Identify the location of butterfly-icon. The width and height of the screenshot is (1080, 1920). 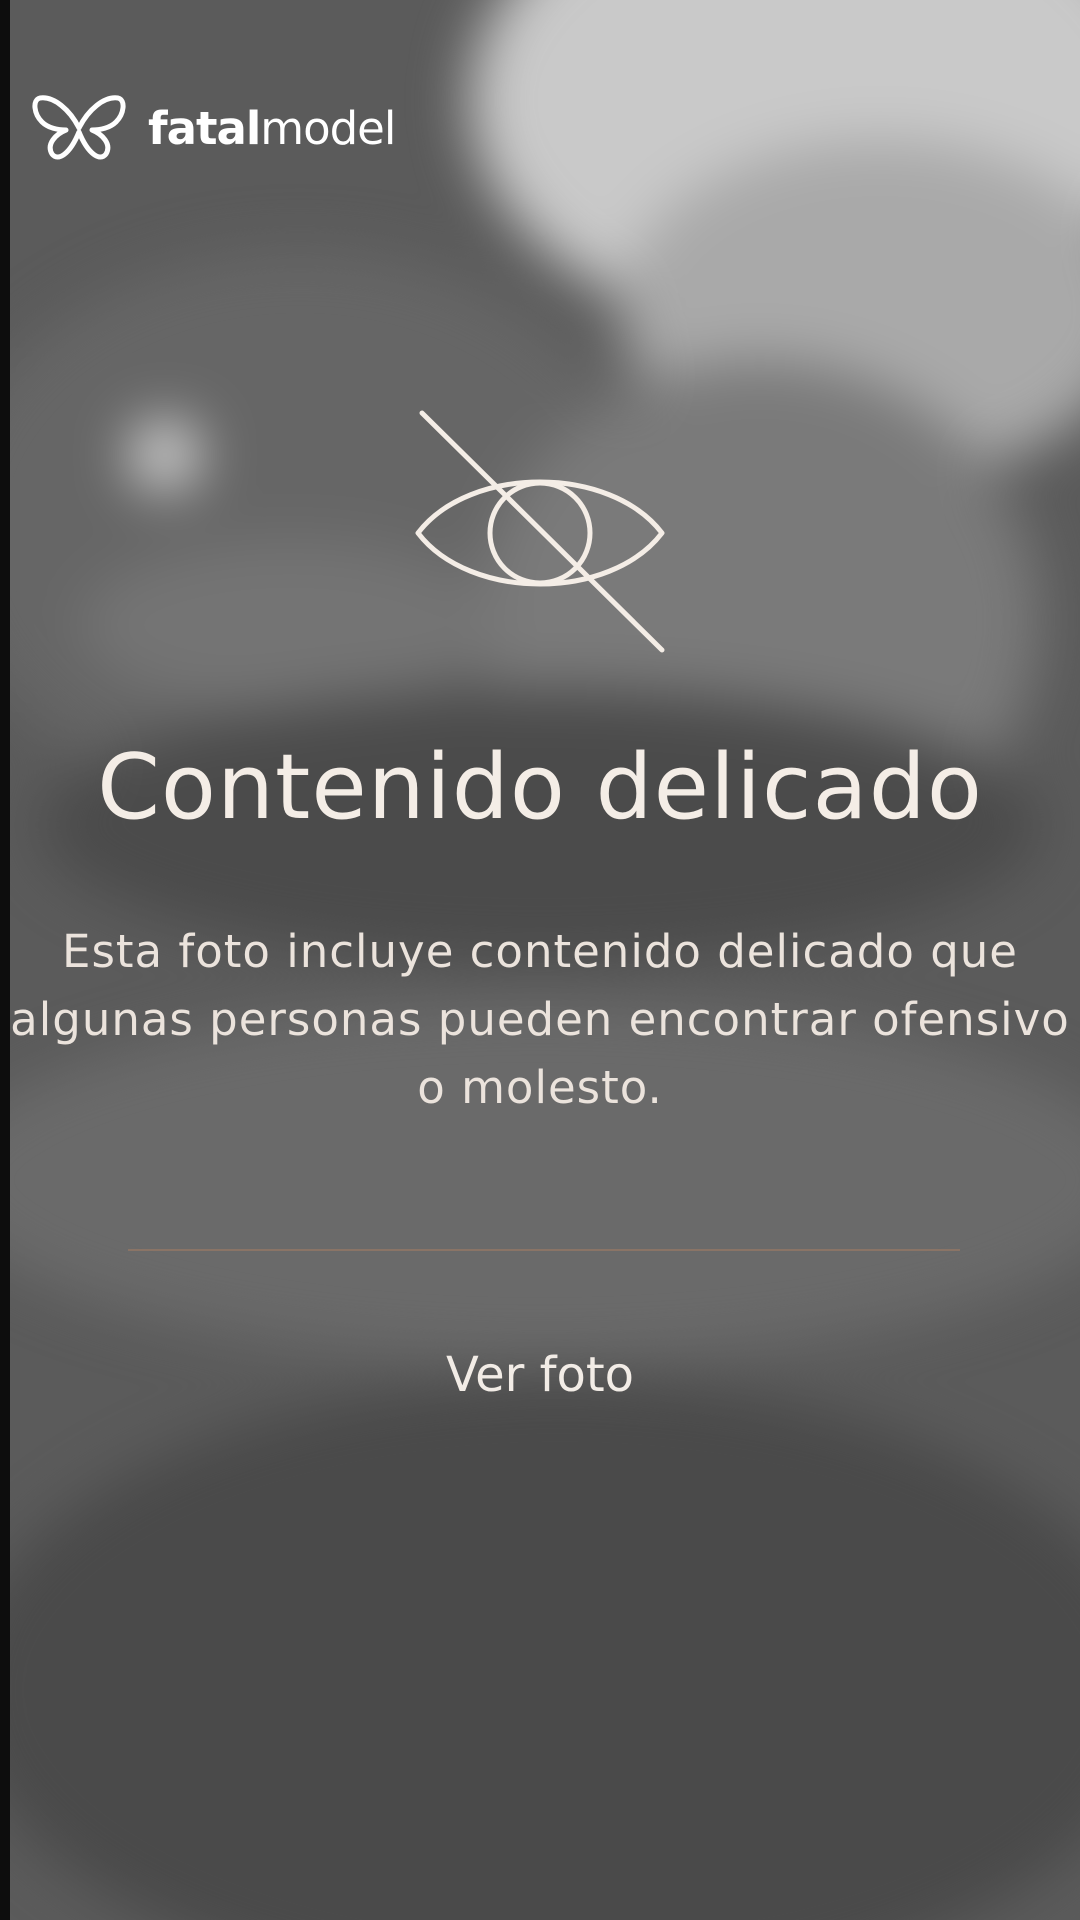
(79, 127).